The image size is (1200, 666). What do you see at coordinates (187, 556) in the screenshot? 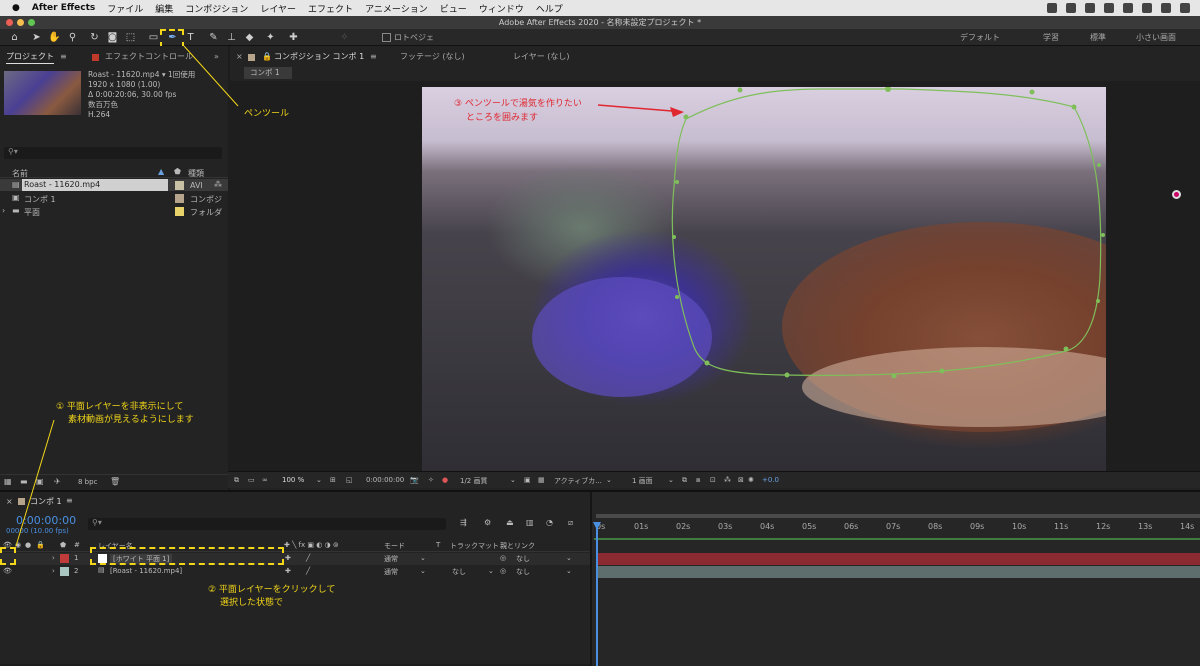
I see `layer-name-highlight` at bounding box center [187, 556].